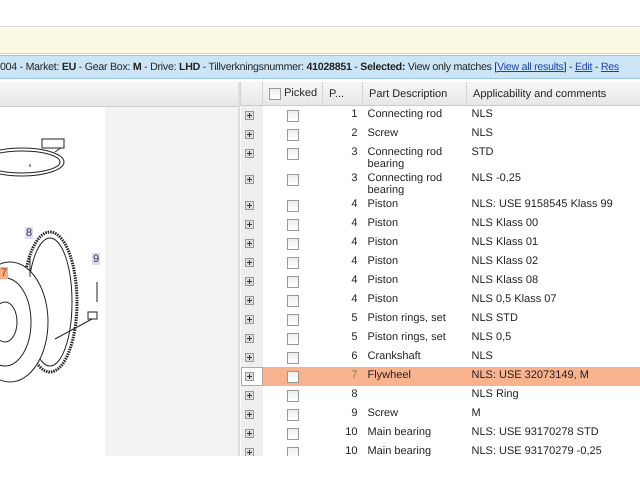  Describe the element at coordinates (407, 337) in the screenshot. I see `table-cell: Piston rings, set` at that location.